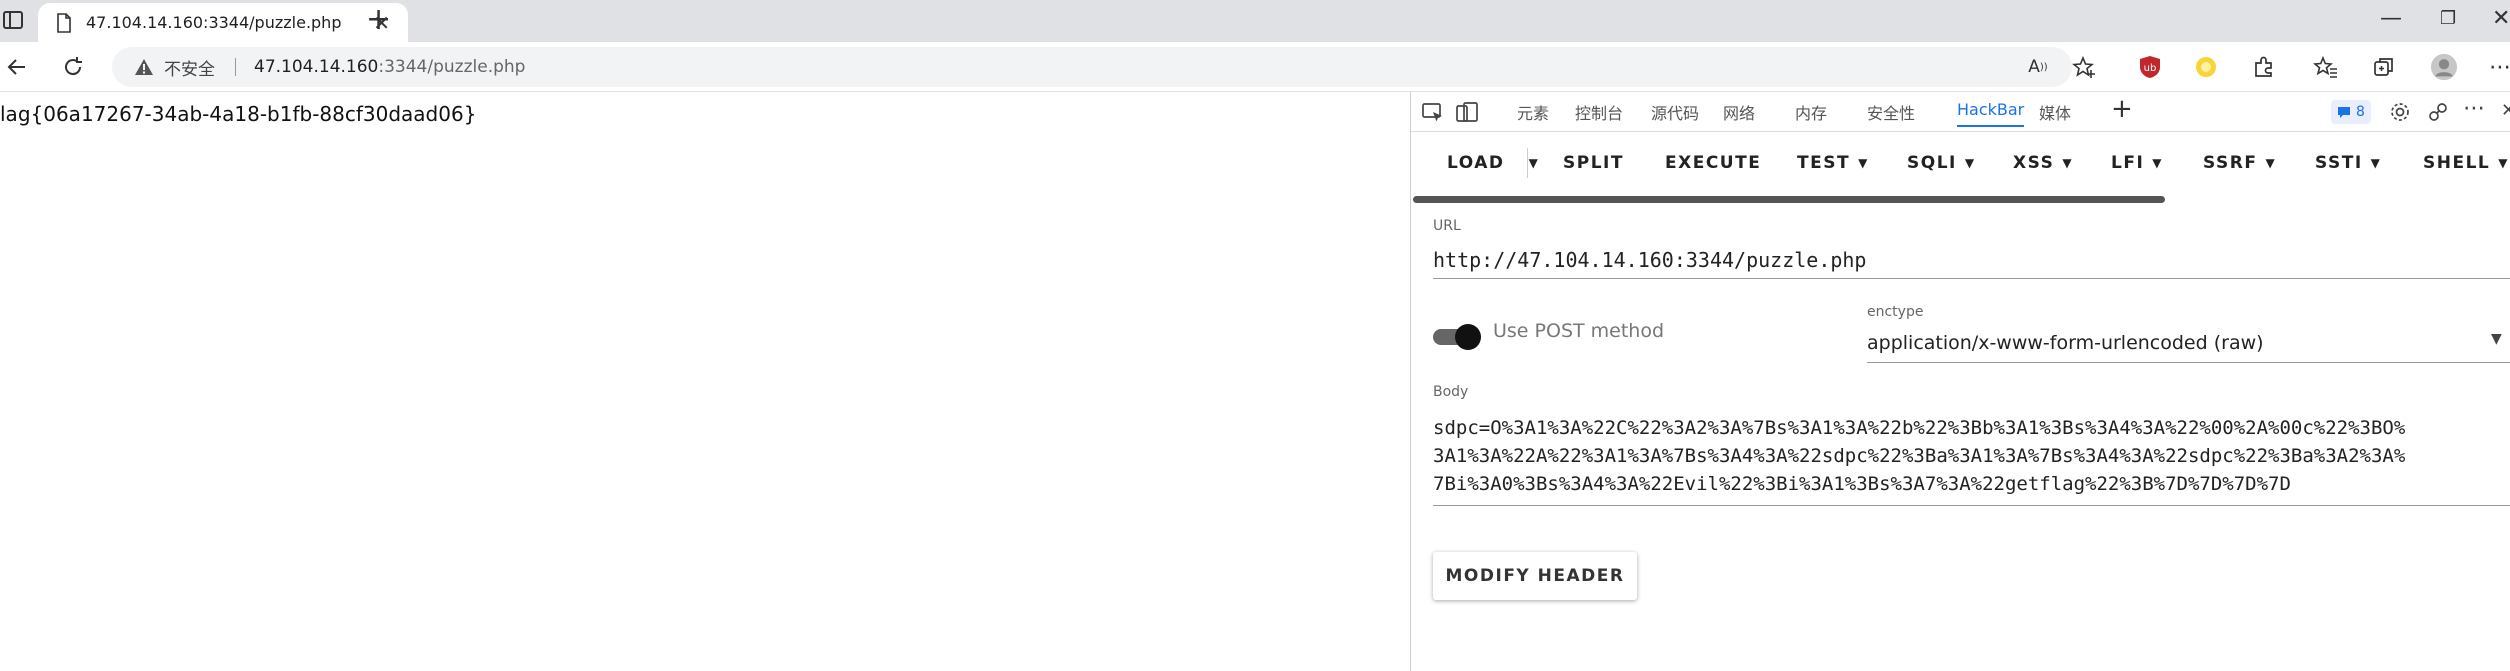  Describe the element at coordinates (2505, 110) in the screenshot. I see `devtools-close-icon: ✕` at that location.